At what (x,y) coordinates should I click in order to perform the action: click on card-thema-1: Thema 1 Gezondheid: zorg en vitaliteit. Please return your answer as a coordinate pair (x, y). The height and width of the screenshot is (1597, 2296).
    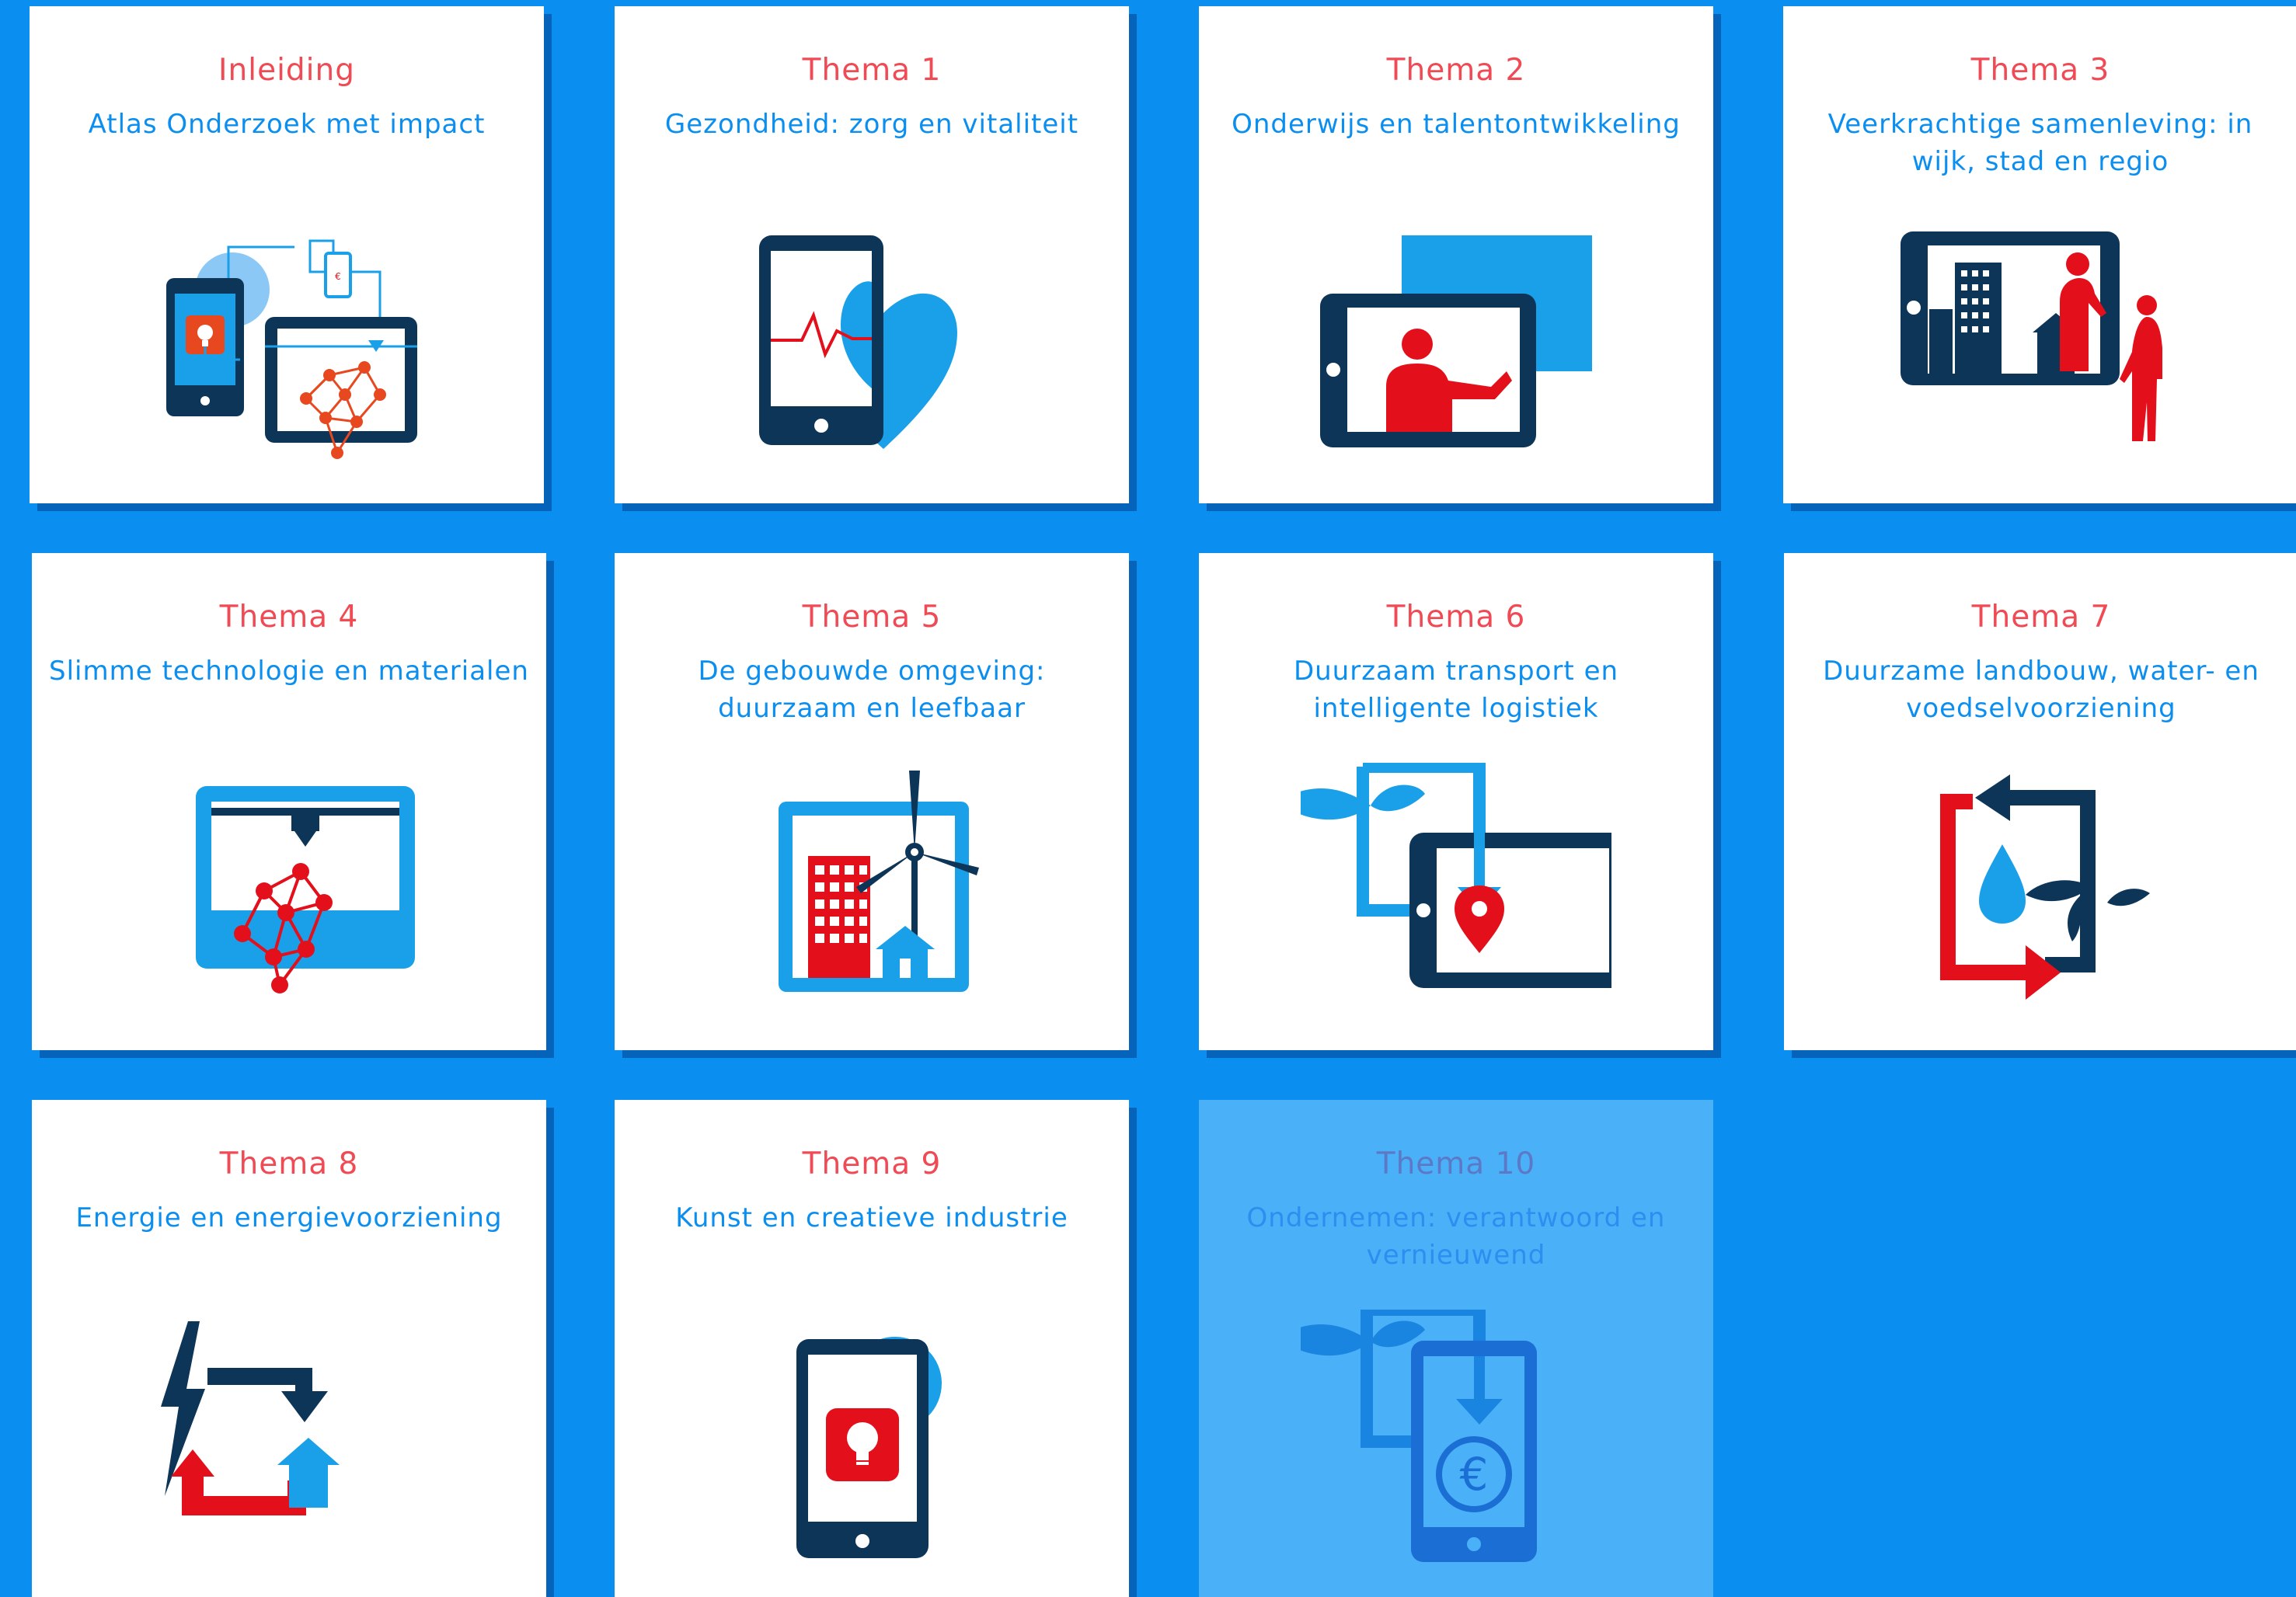
    Looking at the image, I should click on (872, 254).